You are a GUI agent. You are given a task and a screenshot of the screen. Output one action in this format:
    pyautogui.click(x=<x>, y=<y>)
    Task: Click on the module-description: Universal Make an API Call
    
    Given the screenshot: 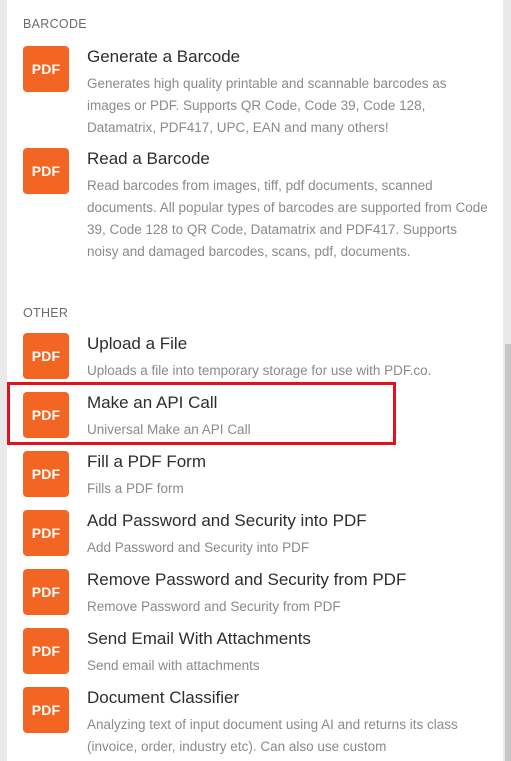 What is the action you would take?
    pyautogui.click(x=169, y=429)
    